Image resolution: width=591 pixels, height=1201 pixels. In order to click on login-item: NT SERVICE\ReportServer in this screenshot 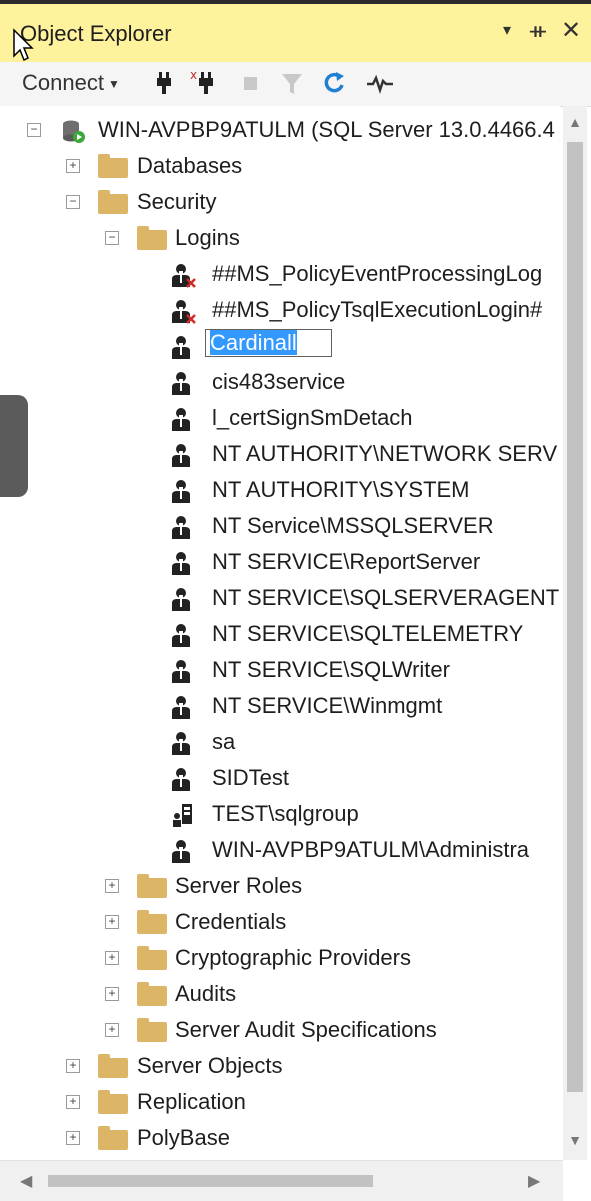, I will do `click(280, 562)`.